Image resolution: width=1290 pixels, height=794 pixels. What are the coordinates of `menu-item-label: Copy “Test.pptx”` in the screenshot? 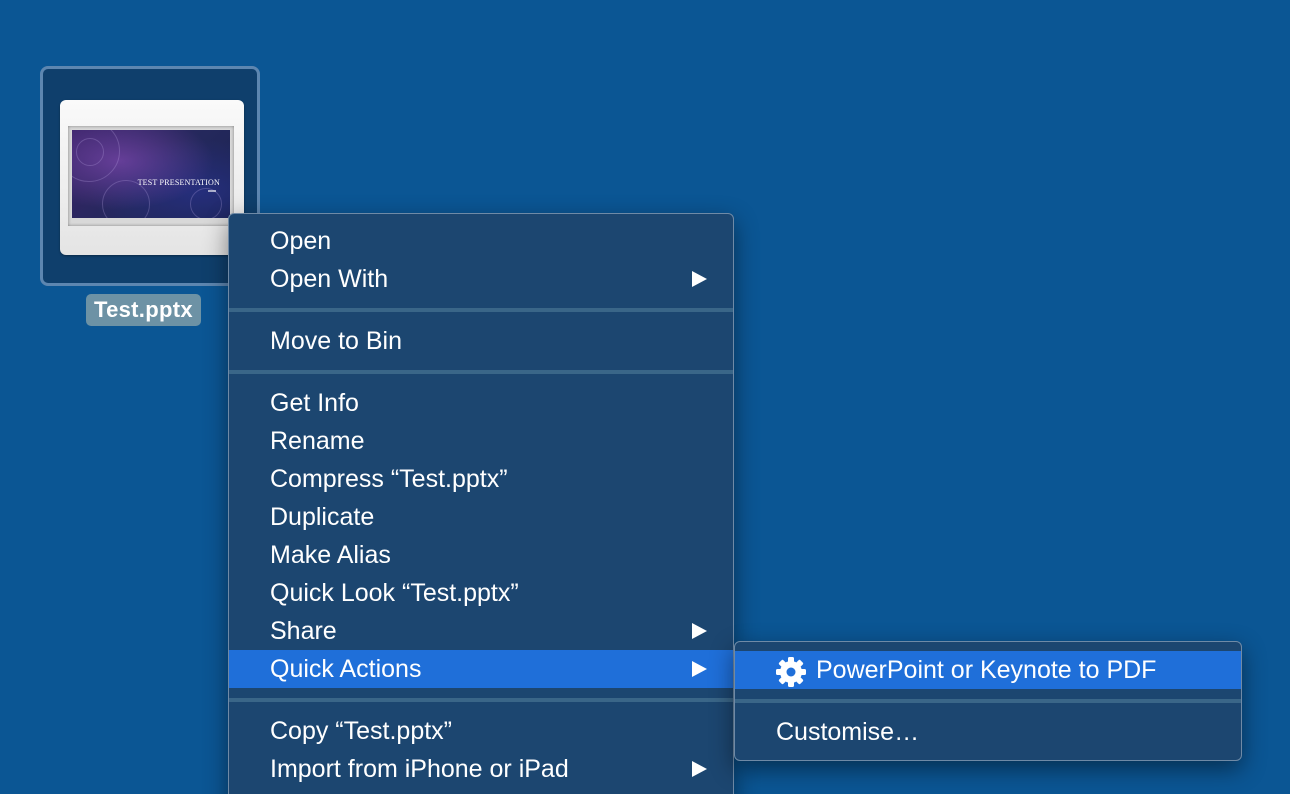 It's located at (361, 731).